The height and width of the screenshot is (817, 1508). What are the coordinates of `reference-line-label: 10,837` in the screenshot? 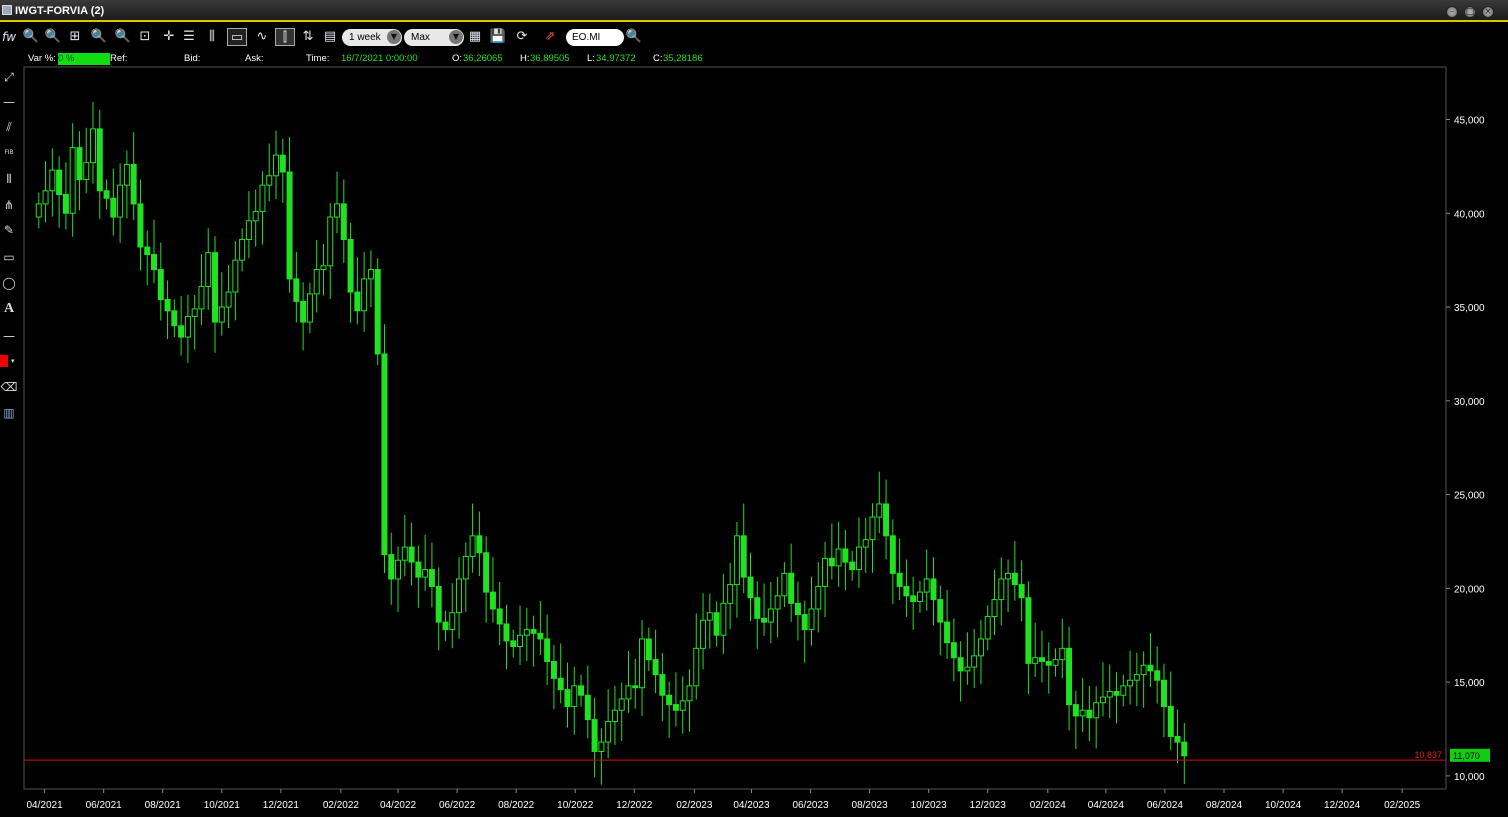 It's located at (1428, 755).